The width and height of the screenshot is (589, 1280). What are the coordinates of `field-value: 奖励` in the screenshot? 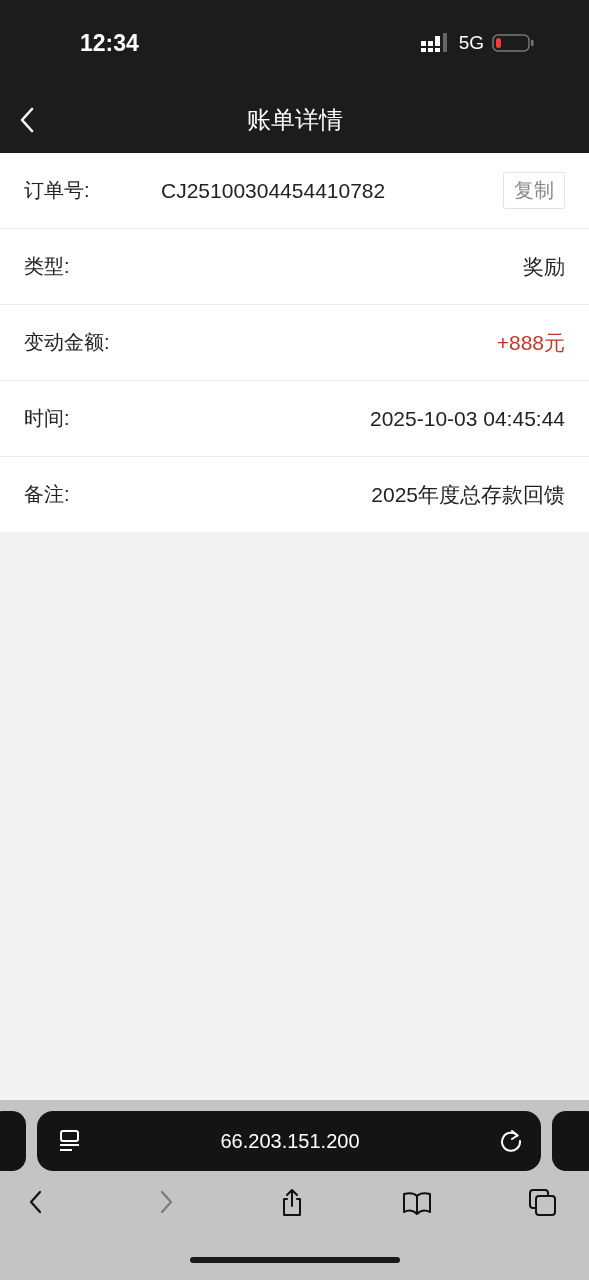 It's located at (543, 266).